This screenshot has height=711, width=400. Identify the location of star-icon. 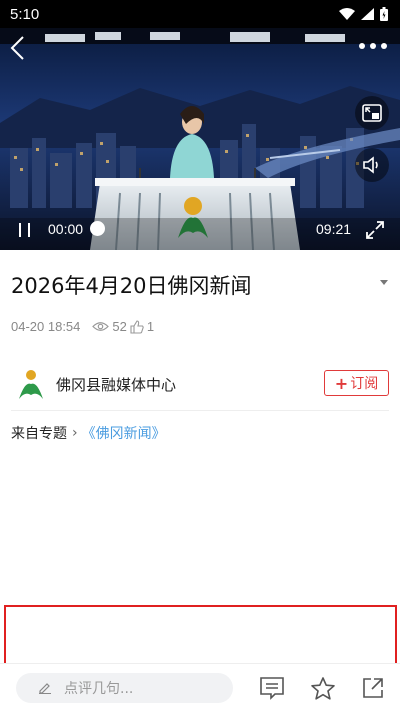
(323, 688).